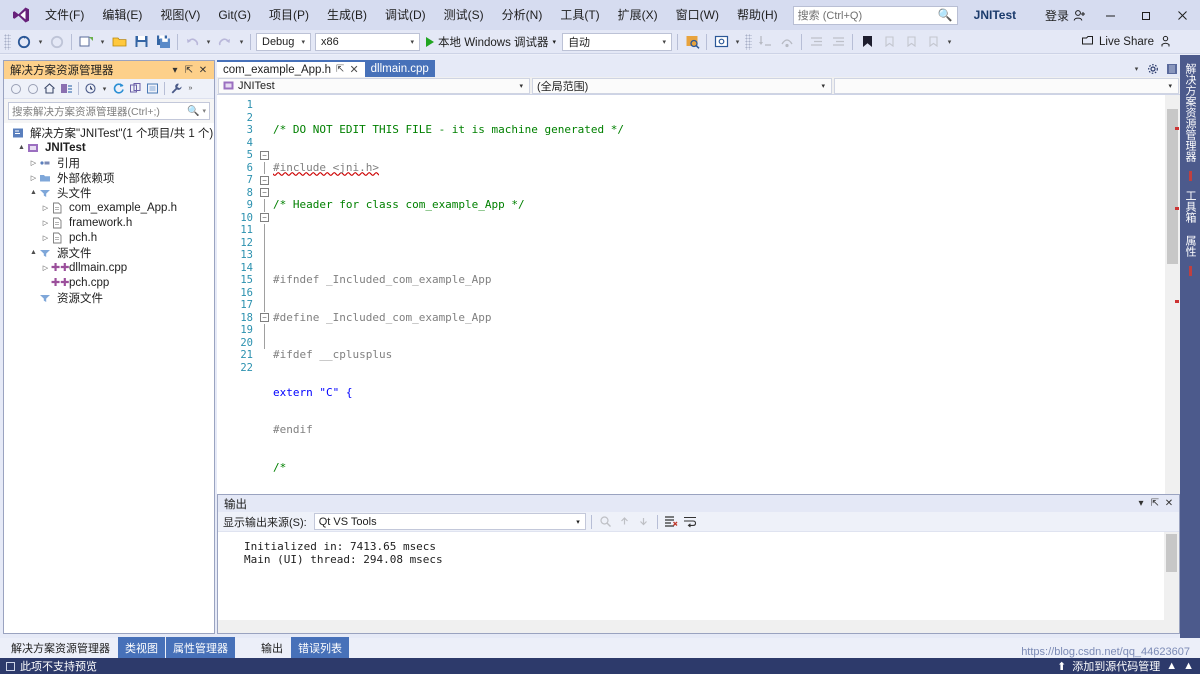 The width and height of the screenshot is (1200, 674). I want to click on undo-dropdown-icon: ▾, so click(208, 42).